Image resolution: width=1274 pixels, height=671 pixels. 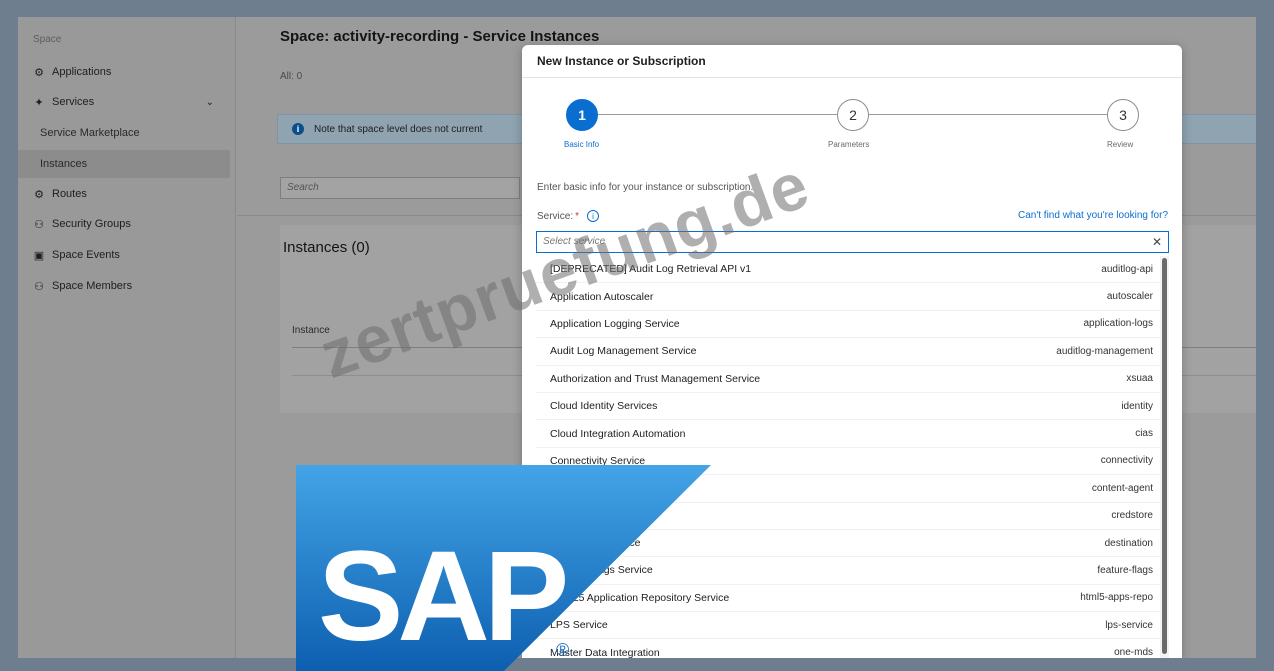 I want to click on service-option-name: Cloud Integration Automation, so click(x=618, y=433).